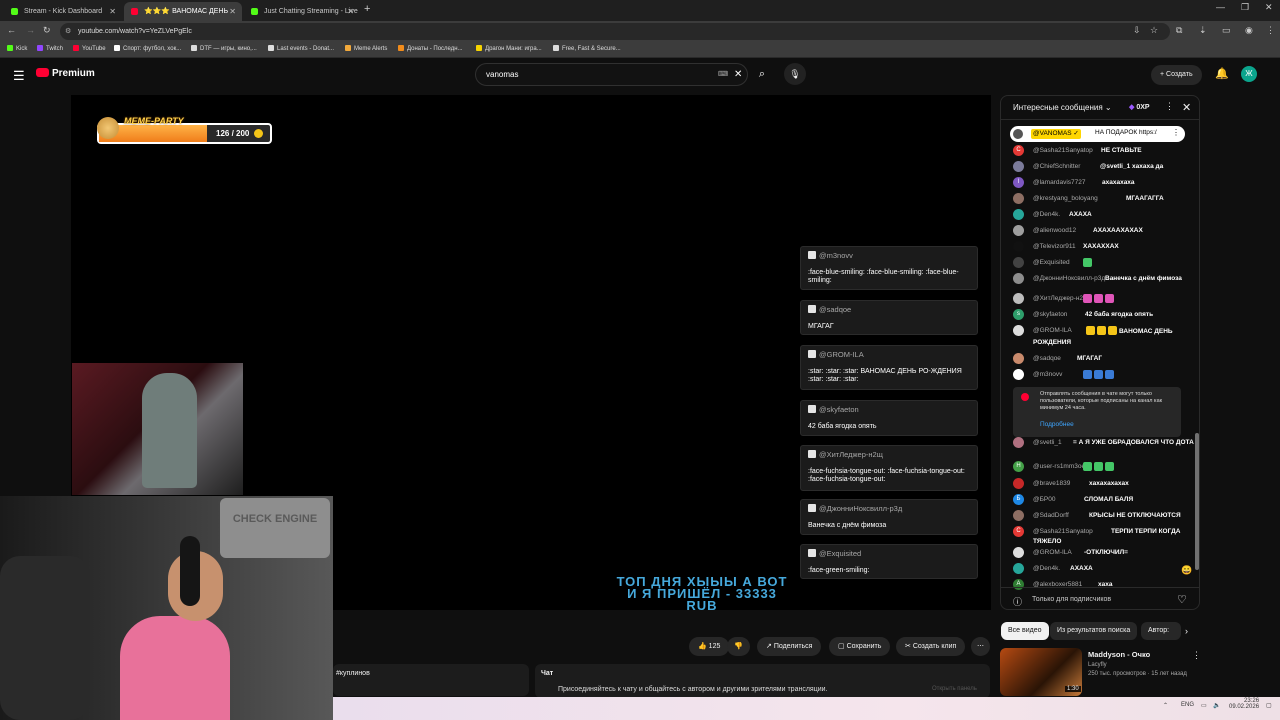  What do you see at coordinates (1047, 374) in the screenshot?
I see `chat-username: @m3novv` at bounding box center [1047, 374].